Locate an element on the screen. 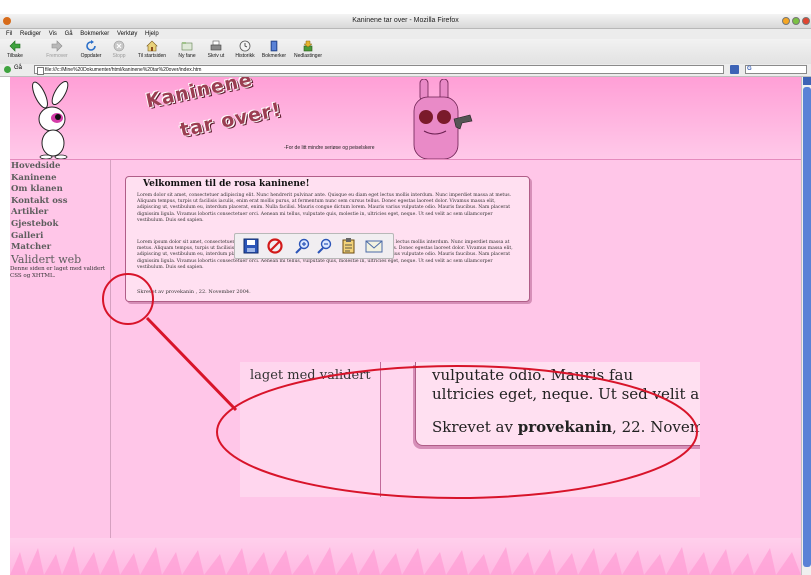 The image size is (811, 575). annotation-connector-line is located at coordinates (191, 364).